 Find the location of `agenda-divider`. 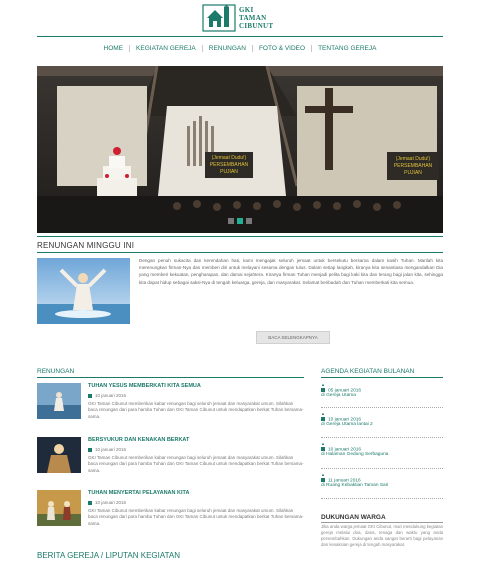

agenda-divider is located at coordinates (382, 377).